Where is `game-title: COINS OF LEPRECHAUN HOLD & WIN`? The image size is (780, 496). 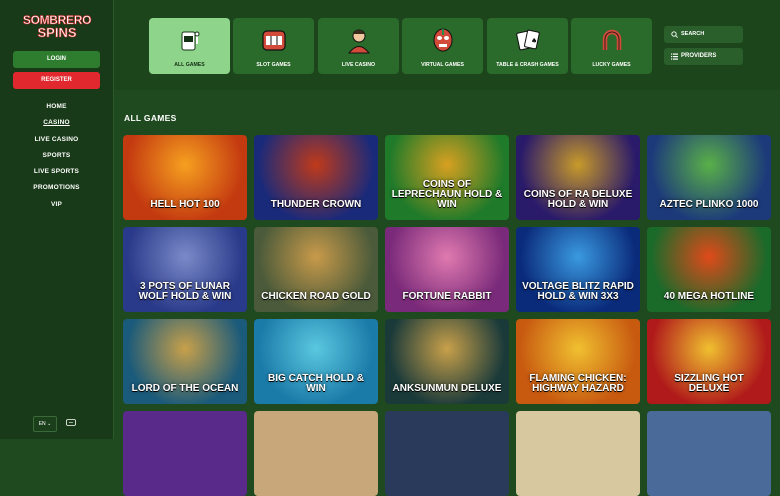 game-title: COINS OF LEPRECHAUN HOLD & WIN is located at coordinates (447, 194).